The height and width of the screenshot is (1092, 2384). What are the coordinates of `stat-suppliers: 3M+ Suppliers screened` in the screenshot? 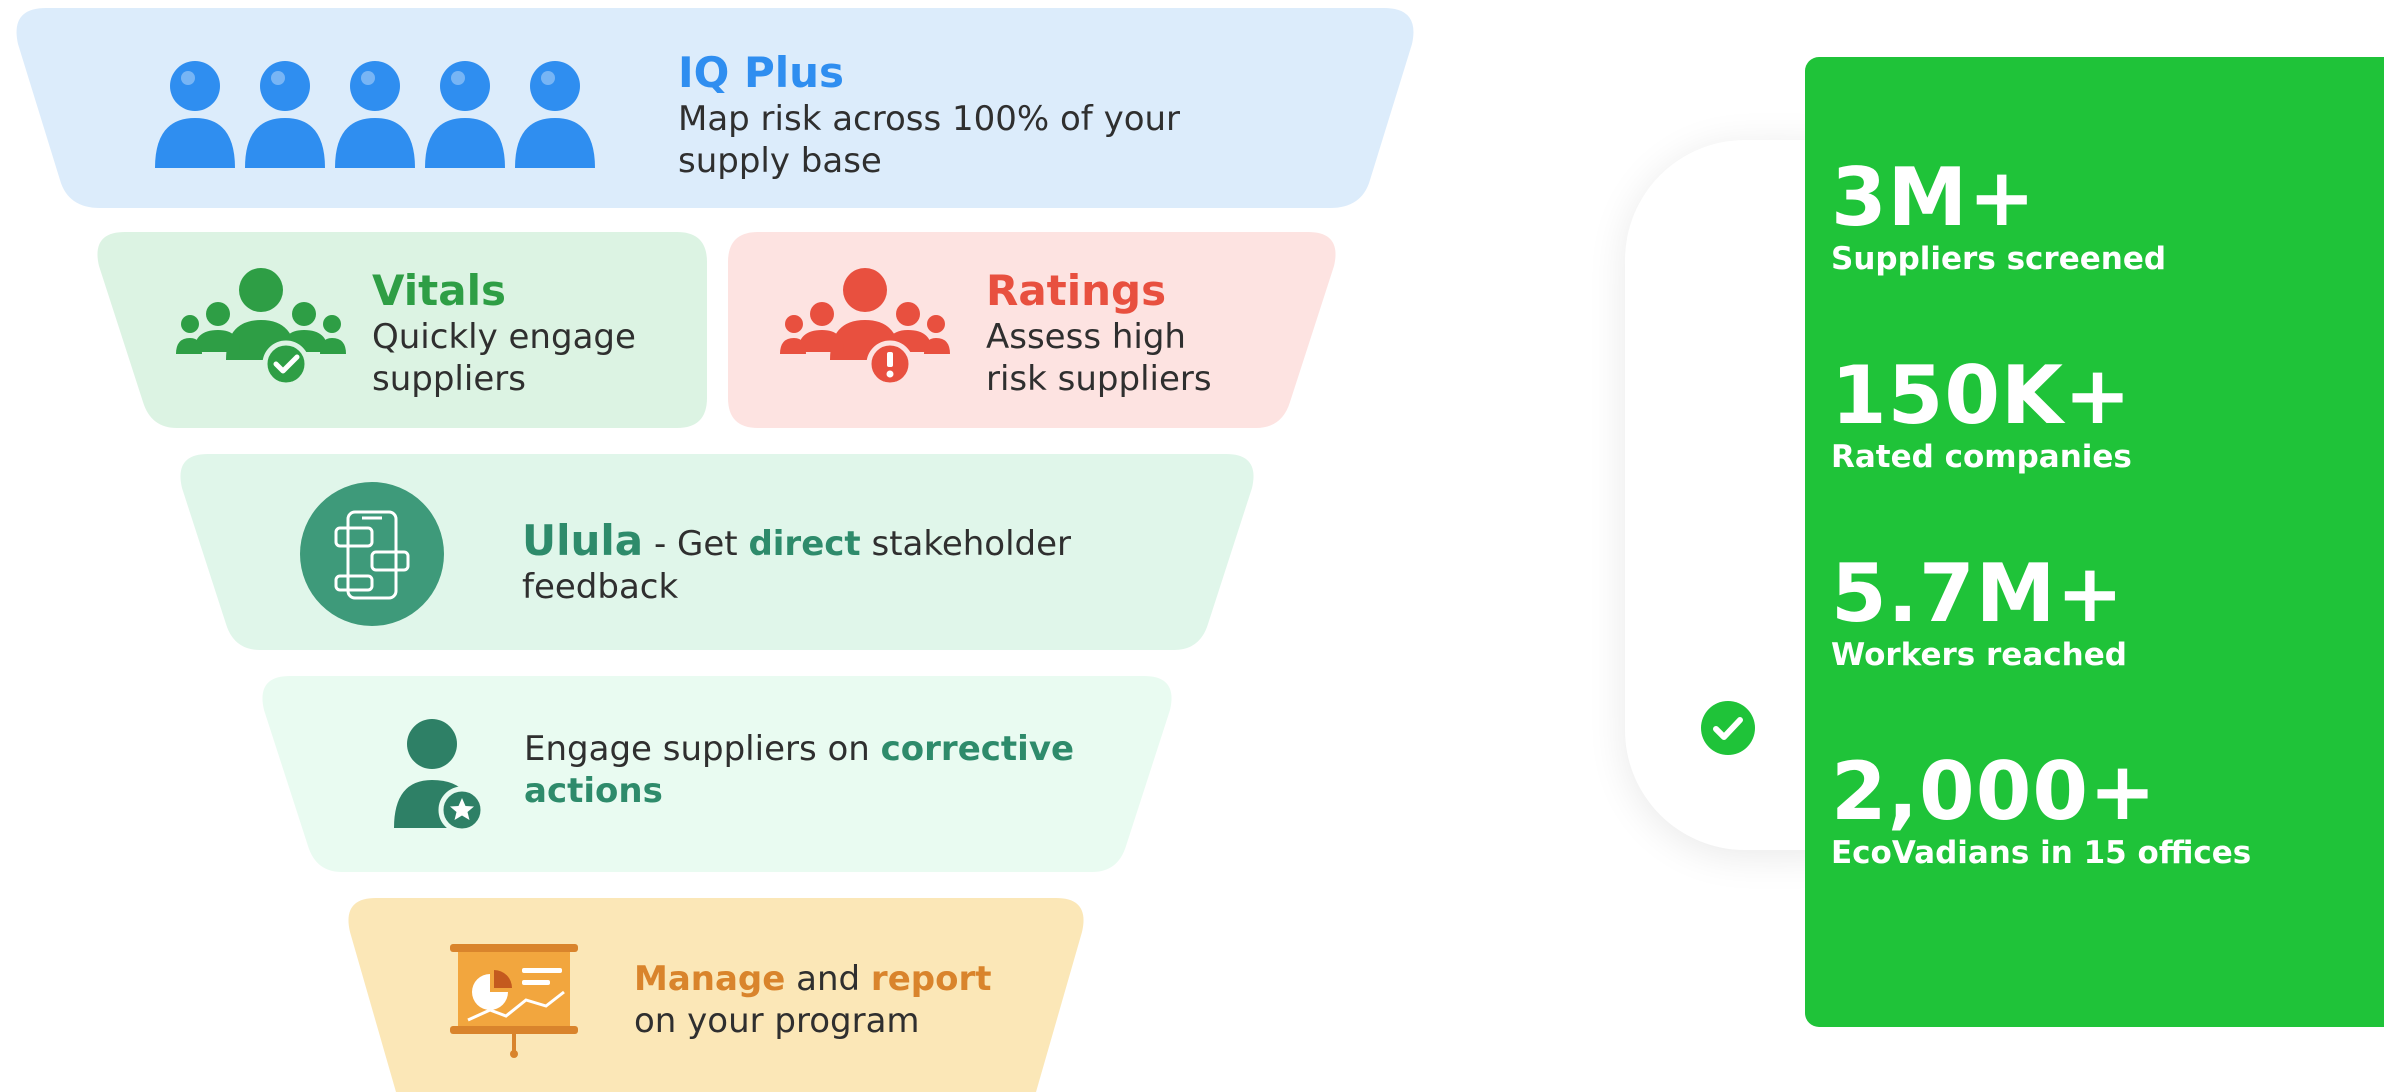 It's located at (1999, 214).